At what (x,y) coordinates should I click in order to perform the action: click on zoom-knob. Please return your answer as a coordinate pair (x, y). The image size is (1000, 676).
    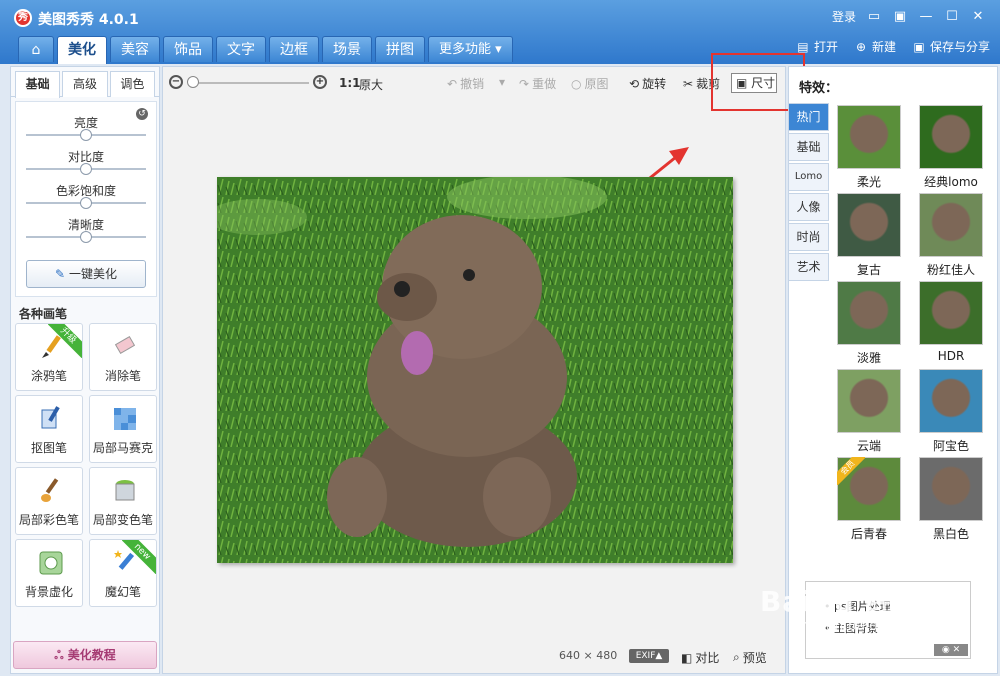
    Looking at the image, I should click on (193, 82).